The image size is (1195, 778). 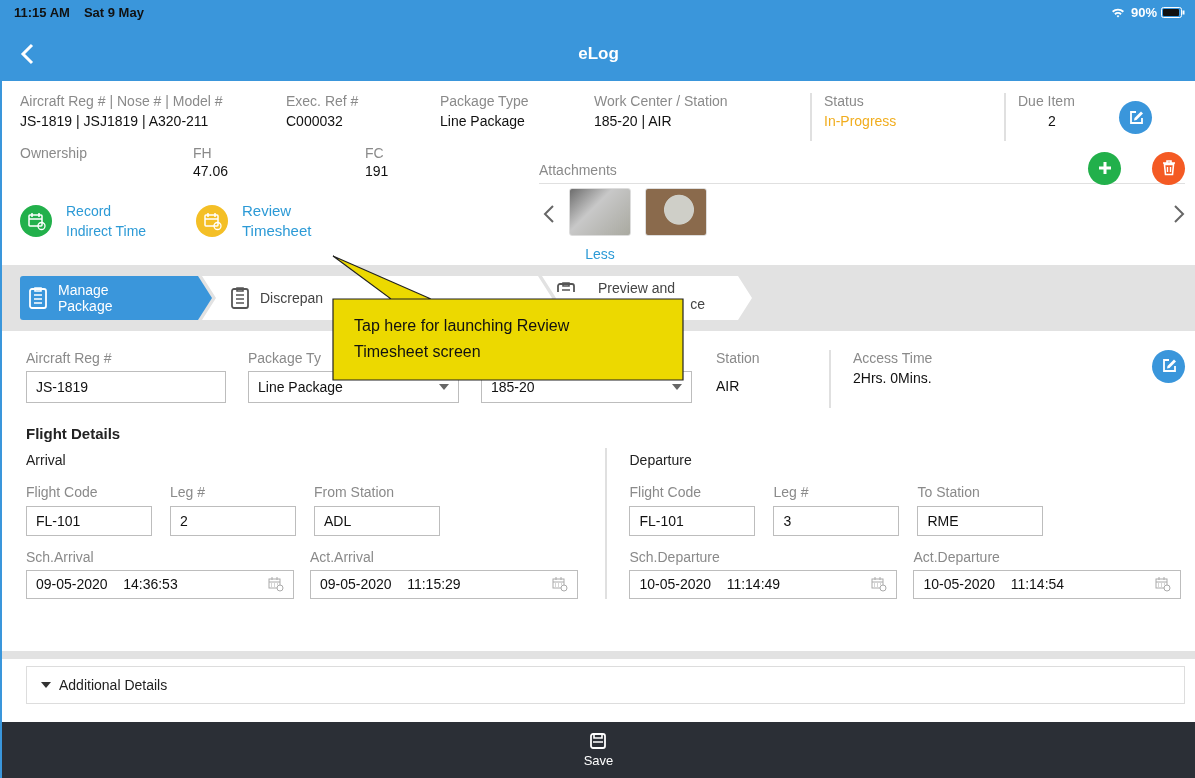 I want to click on field-value: 2Hrs. 0Mins., so click(x=893, y=377).